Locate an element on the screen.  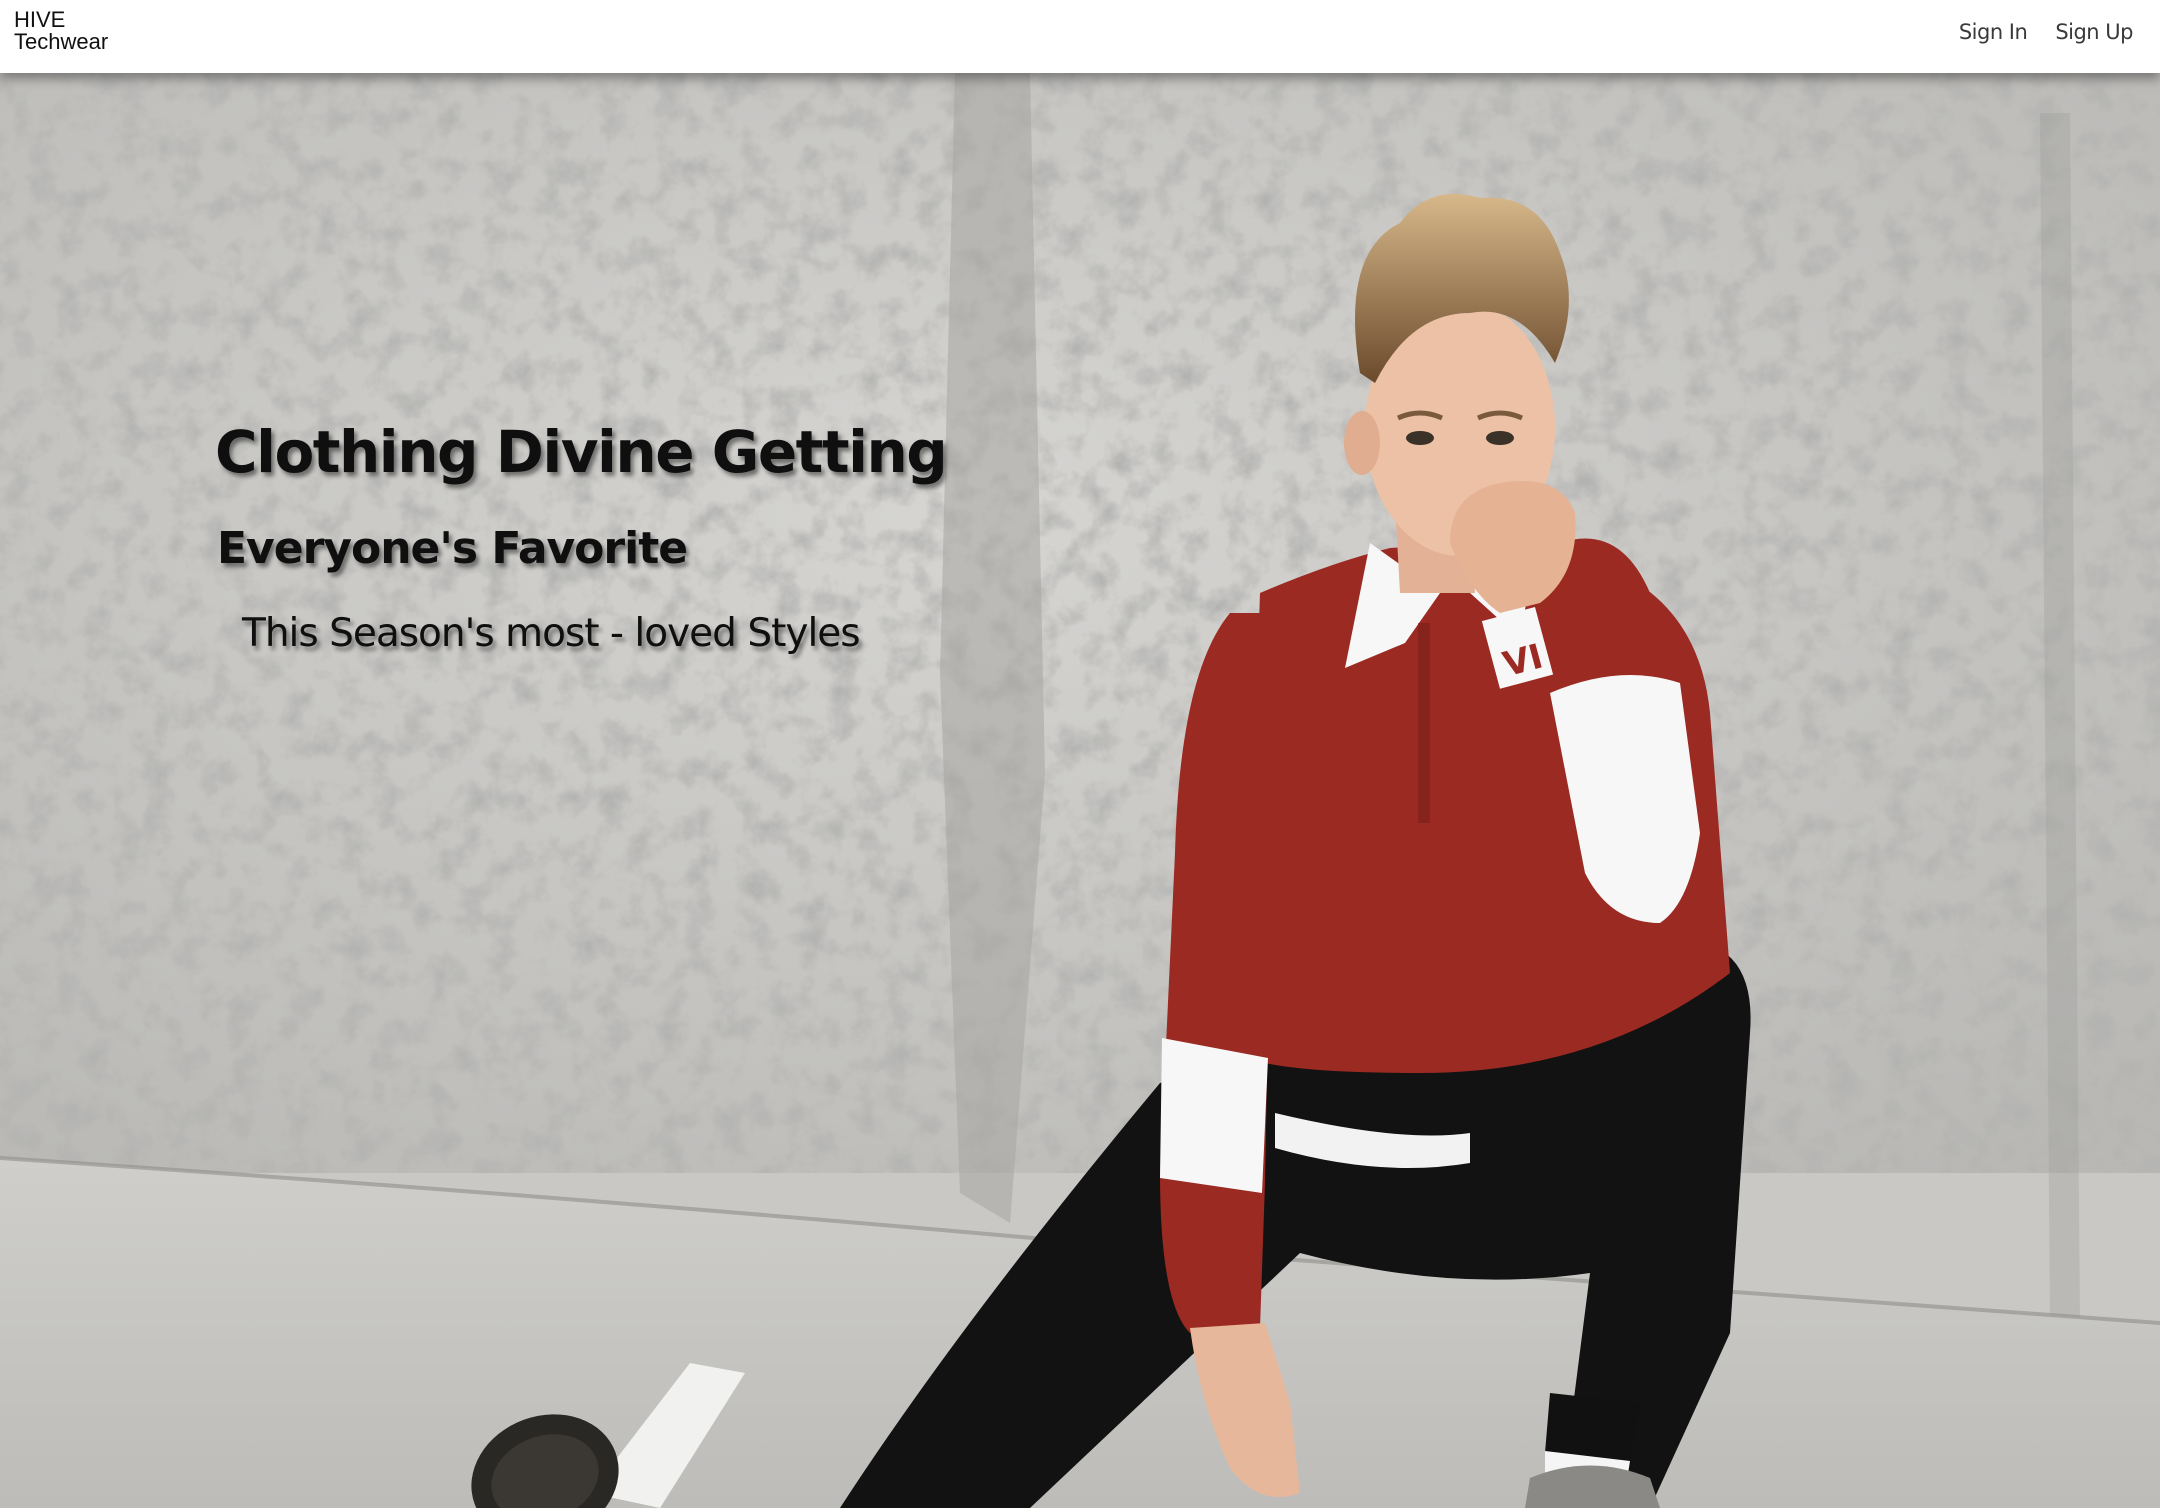
auth-nav: Sign In Sign Up is located at coordinates (2046, 32).